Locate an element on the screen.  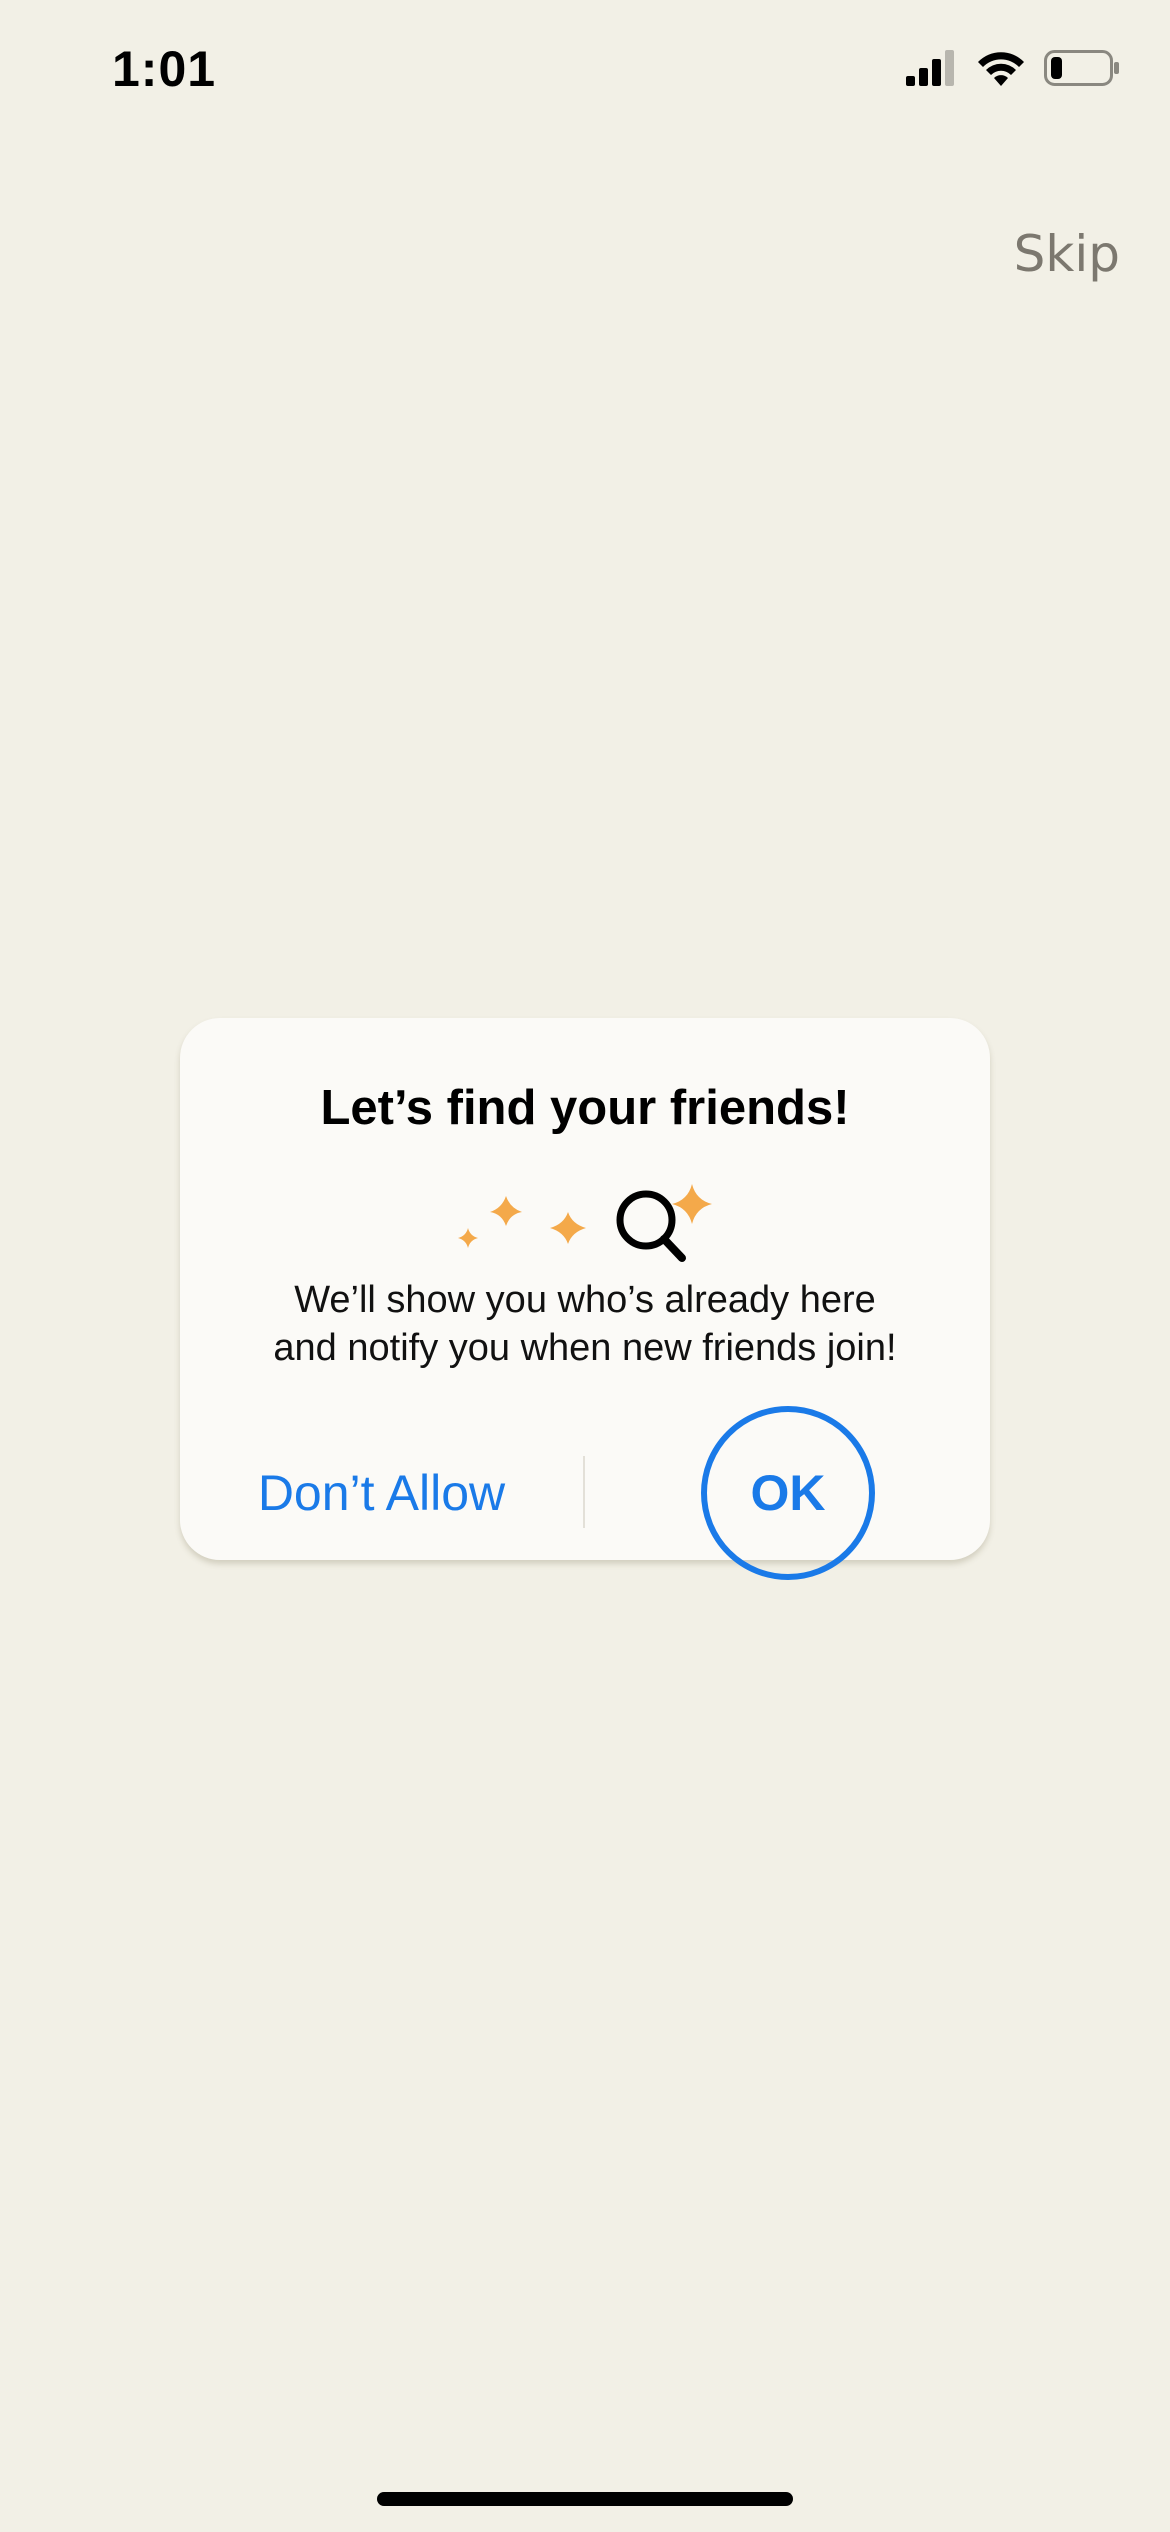
ok-button-label: OK is located at coordinates (788, 1493).